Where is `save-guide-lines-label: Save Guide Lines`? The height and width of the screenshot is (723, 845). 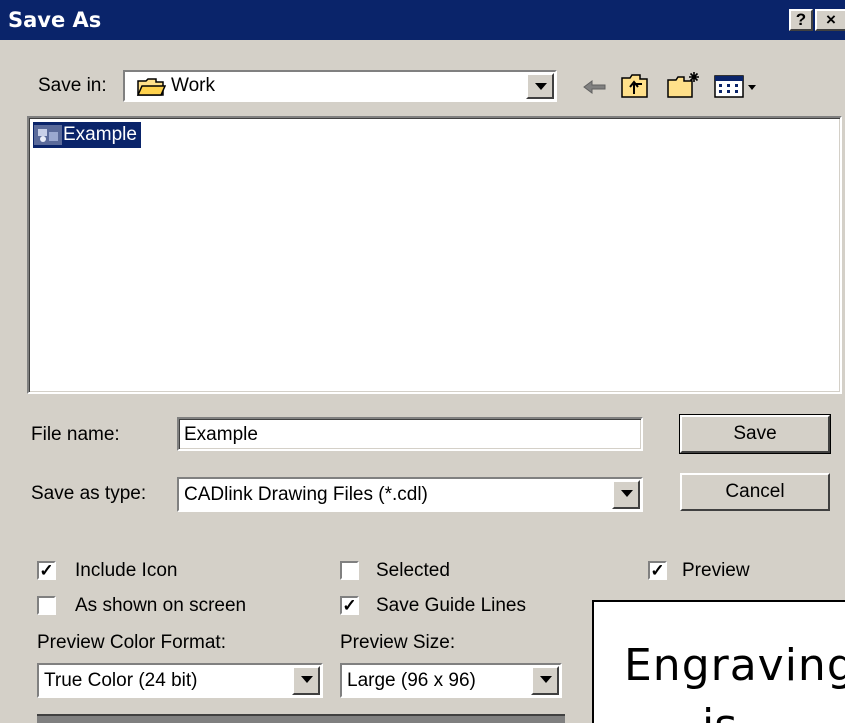
save-guide-lines-label: Save Guide Lines is located at coordinates (451, 605).